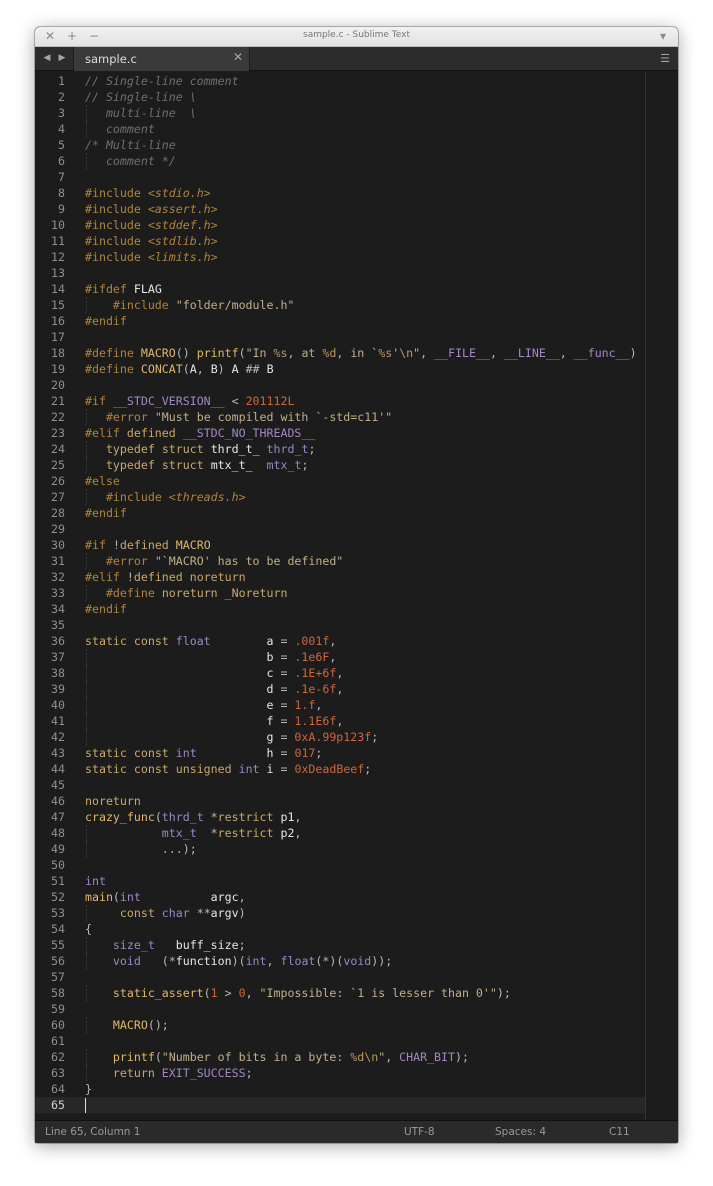 The width and height of the screenshot is (713, 1186). I want to click on code-line: /* Multi-line, so click(130, 145).